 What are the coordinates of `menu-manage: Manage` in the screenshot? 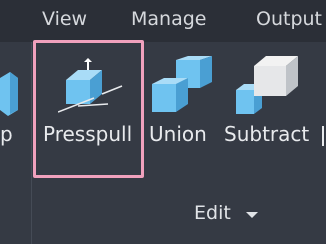 It's located at (168, 19).